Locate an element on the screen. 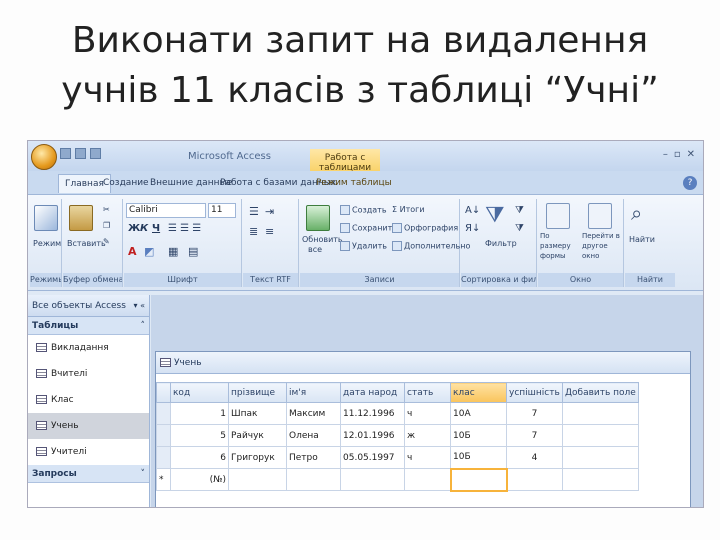 The height and width of the screenshot is (540, 720). delete-record-button: Удалить is located at coordinates (363, 246).